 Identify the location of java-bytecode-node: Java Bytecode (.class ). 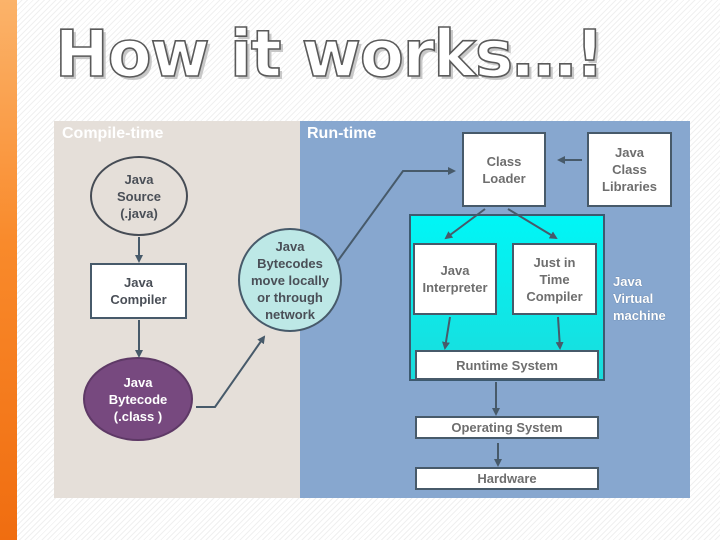
(138, 399).